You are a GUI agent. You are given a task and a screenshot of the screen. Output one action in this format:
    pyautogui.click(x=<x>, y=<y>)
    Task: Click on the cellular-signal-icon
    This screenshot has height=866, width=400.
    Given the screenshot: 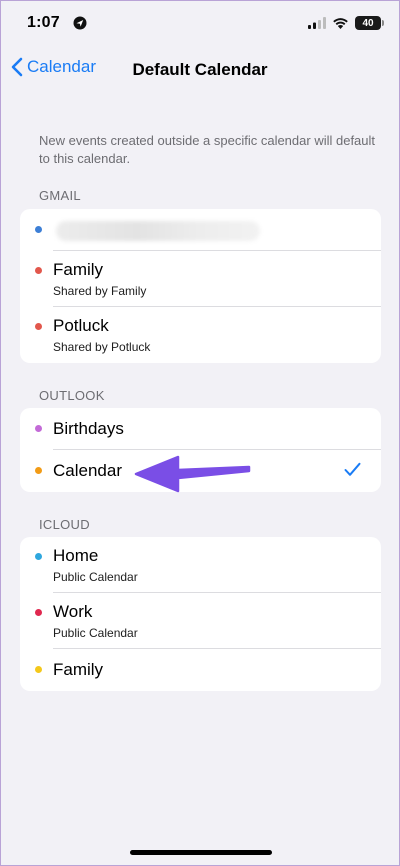 What is the action you would take?
    pyautogui.click(x=317, y=23)
    